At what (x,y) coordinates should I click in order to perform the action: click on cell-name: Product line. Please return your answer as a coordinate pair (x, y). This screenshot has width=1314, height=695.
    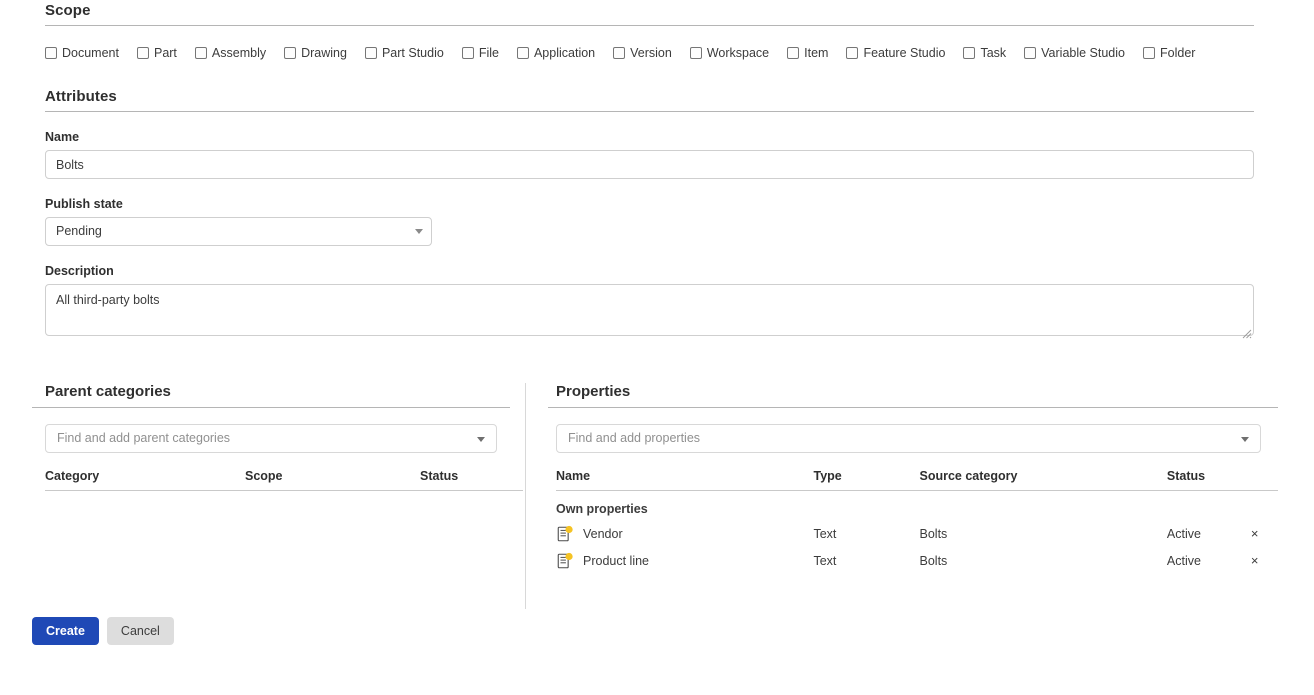
    Looking at the image, I should click on (684, 556).